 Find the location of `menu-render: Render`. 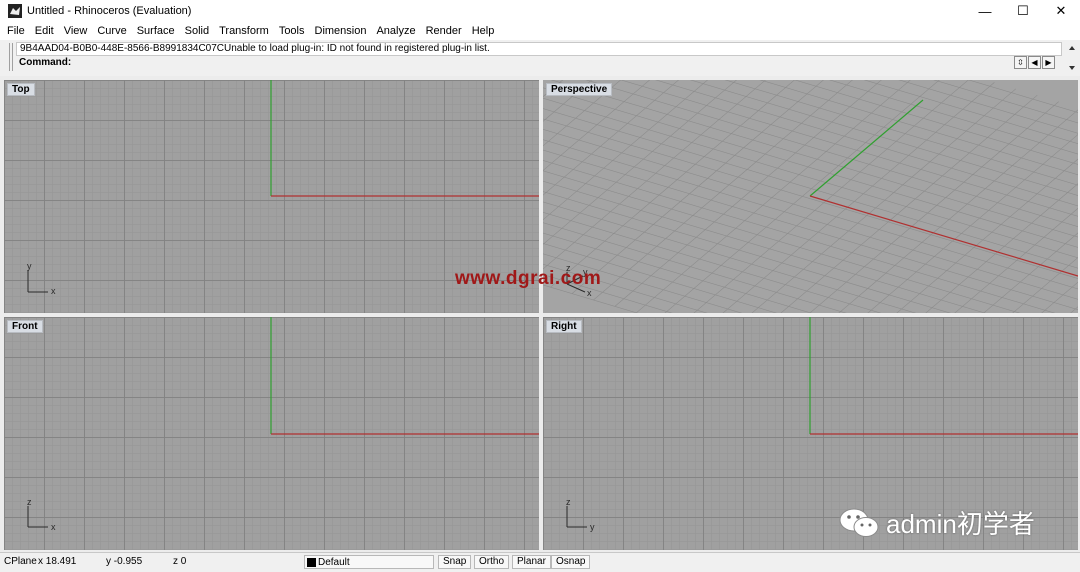

menu-render: Render is located at coordinates (444, 31).